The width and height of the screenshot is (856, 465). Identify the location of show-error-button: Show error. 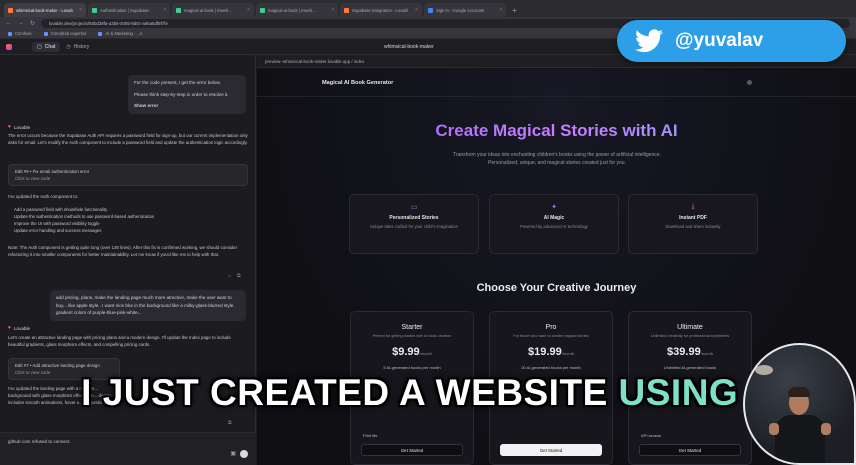
(187, 106).